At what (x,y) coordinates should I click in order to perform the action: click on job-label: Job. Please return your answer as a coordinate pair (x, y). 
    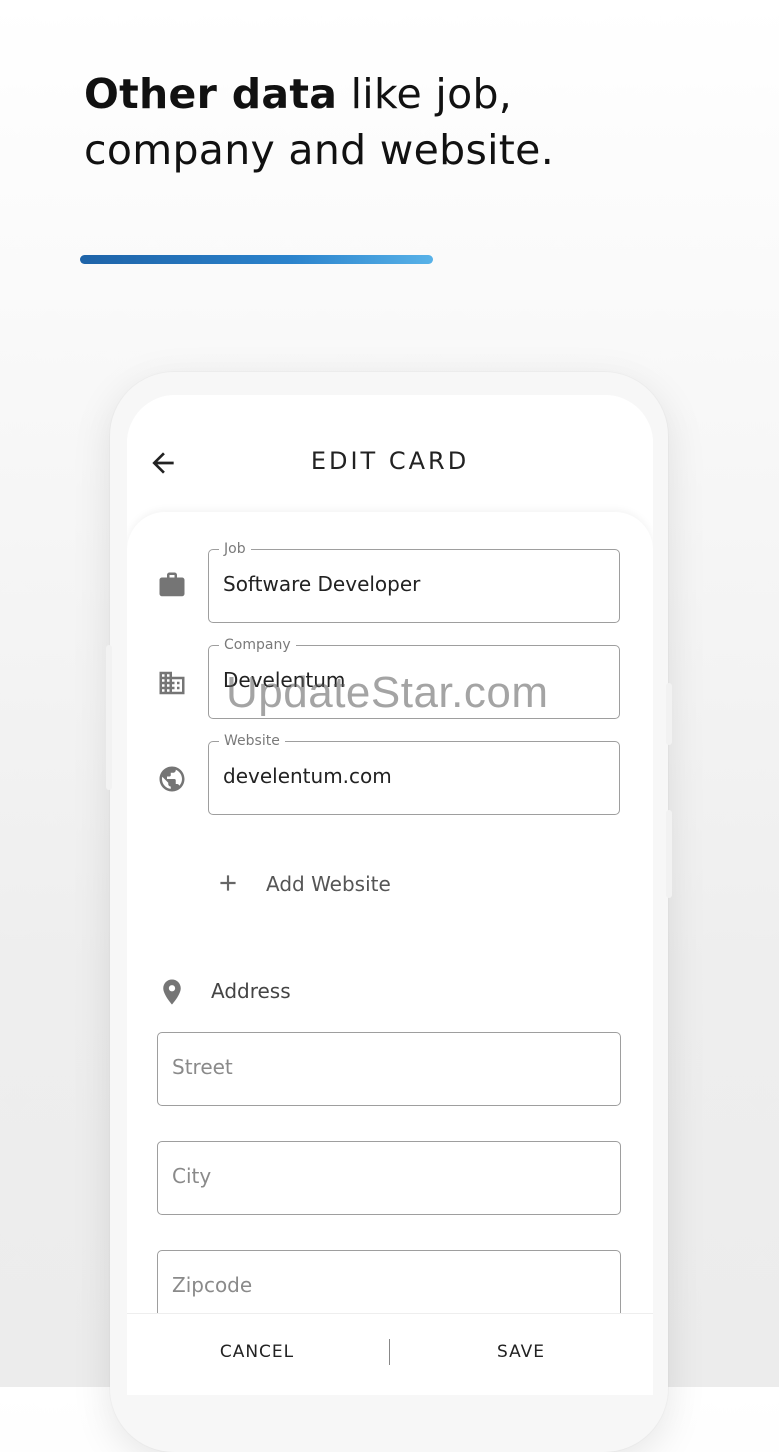
    Looking at the image, I should click on (235, 549).